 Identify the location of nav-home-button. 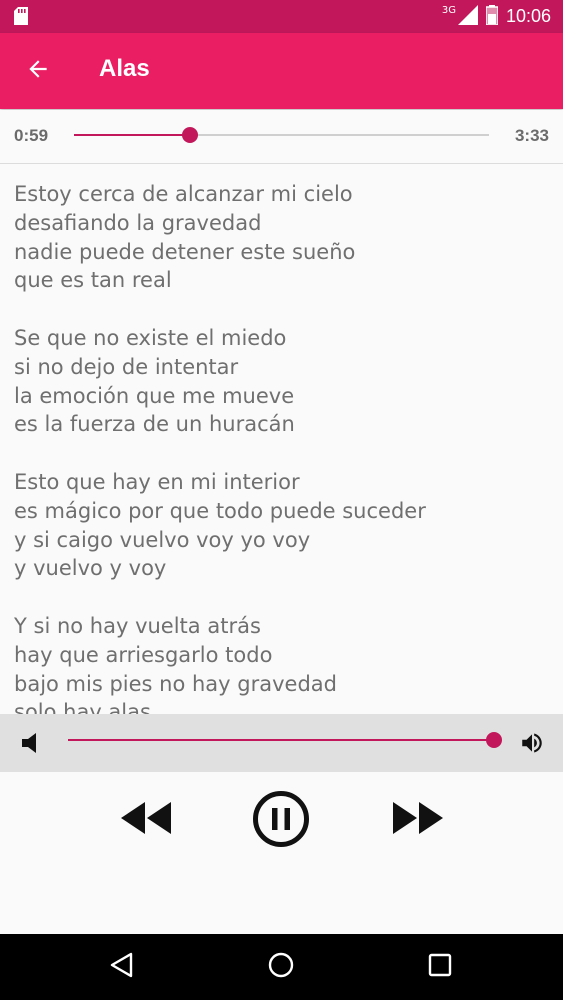
(281, 967).